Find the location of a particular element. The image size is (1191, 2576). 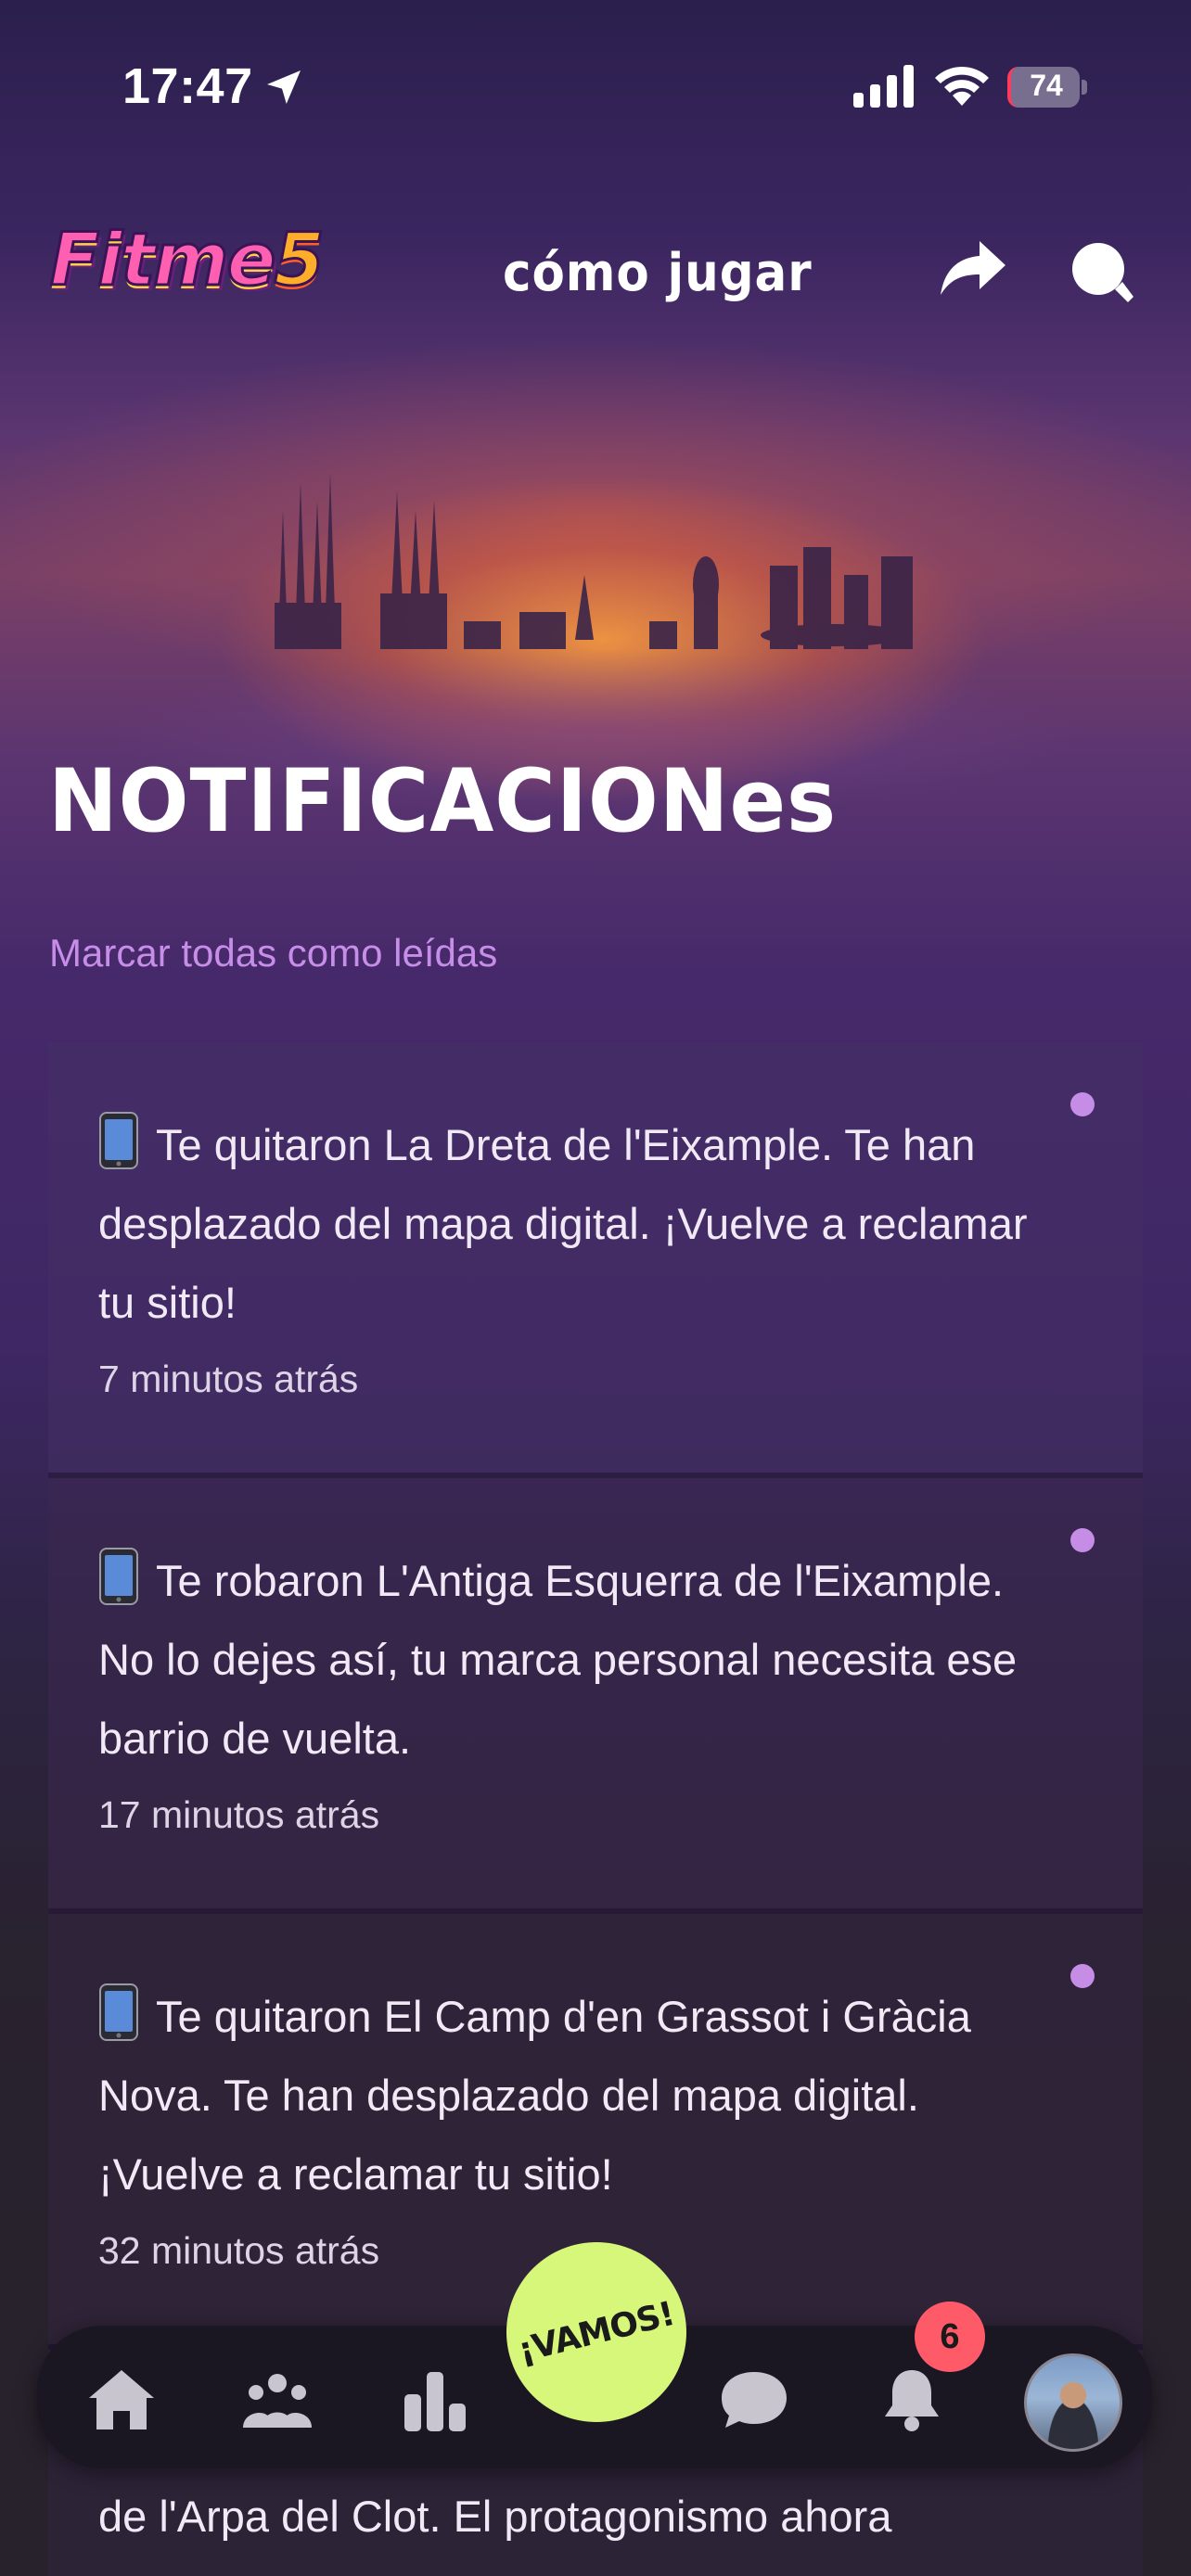

page-title: NOTIFICACIONes is located at coordinates (443, 802).